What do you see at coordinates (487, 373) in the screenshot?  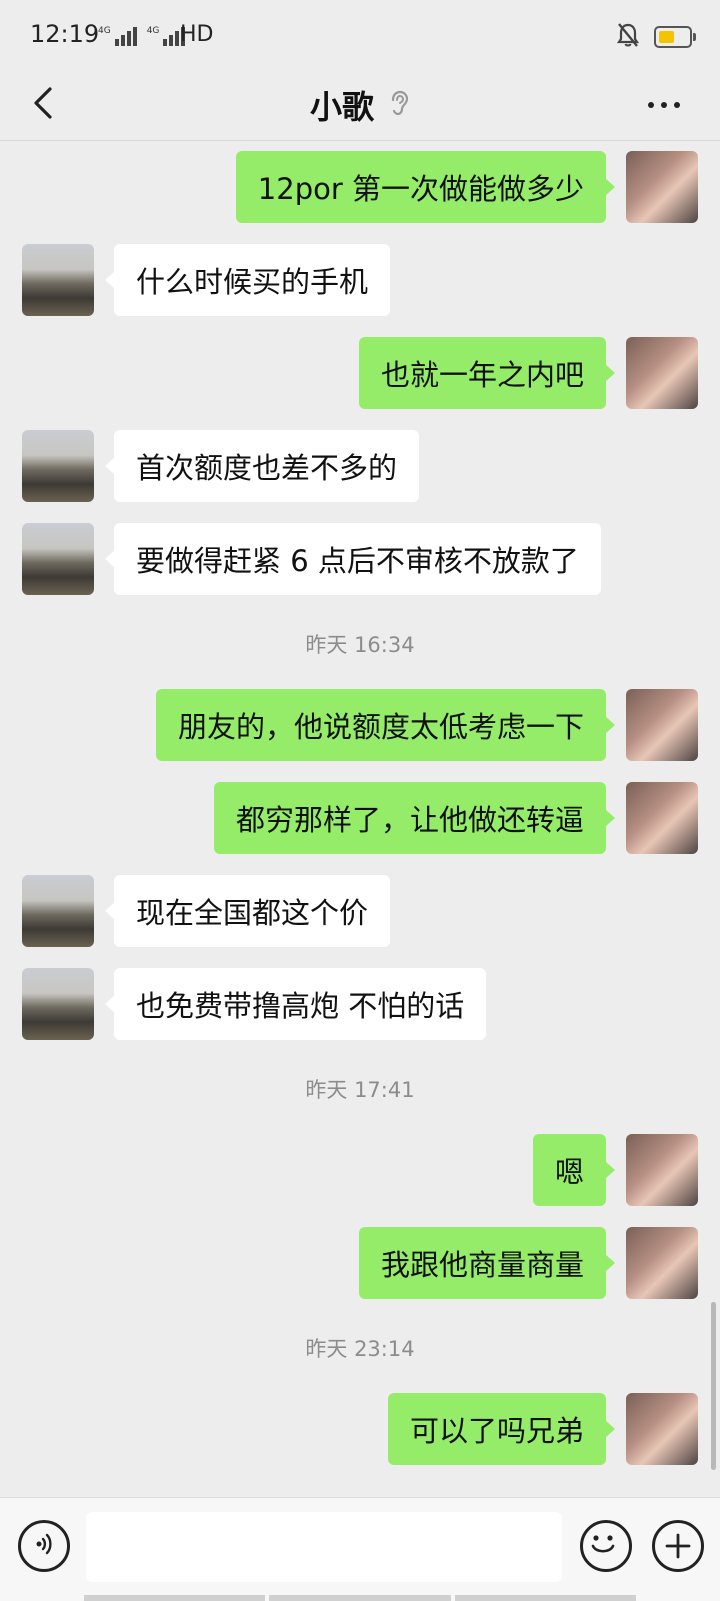 I see `message-bubble-outgoing: 也就一年之内吧` at bounding box center [487, 373].